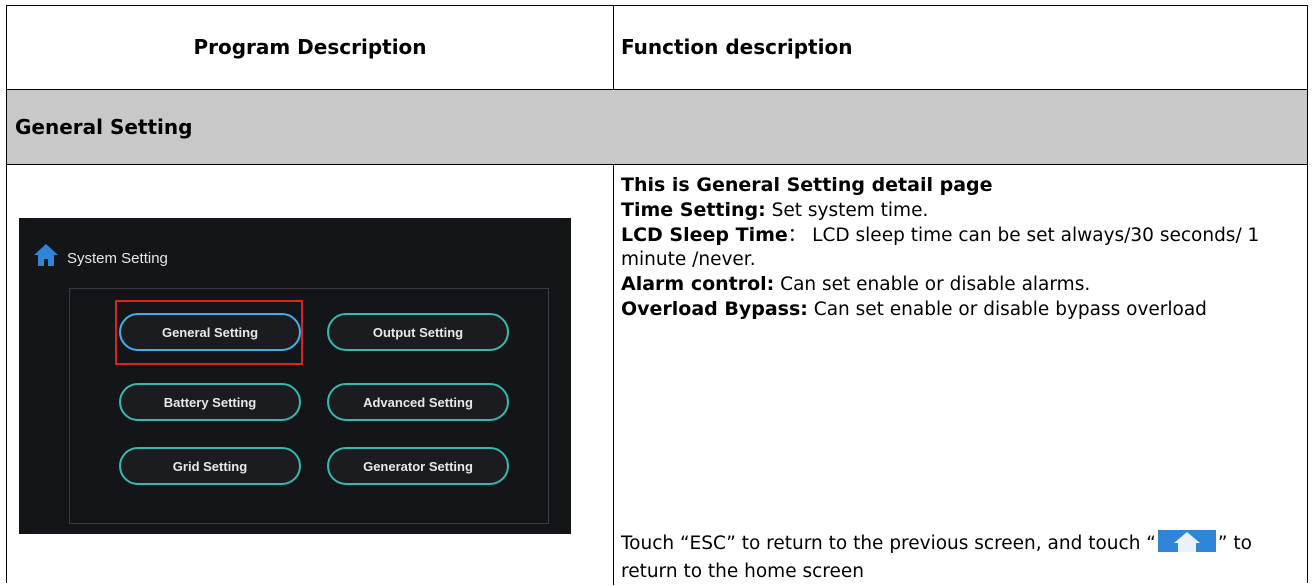  What do you see at coordinates (1186, 541) in the screenshot?
I see `home-button-icon` at bounding box center [1186, 541].